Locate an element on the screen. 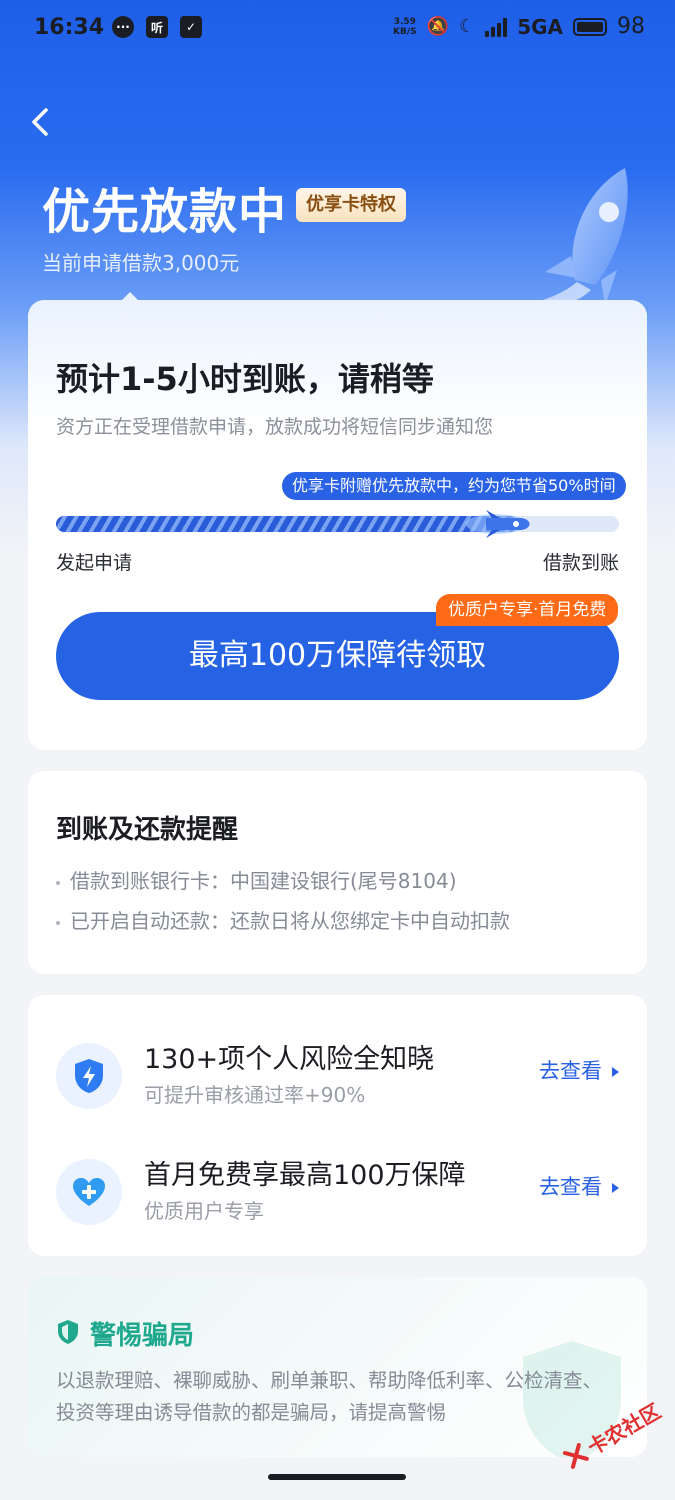 The image size is (675, 1500). battery-icon is located at coordinates (590, 26).